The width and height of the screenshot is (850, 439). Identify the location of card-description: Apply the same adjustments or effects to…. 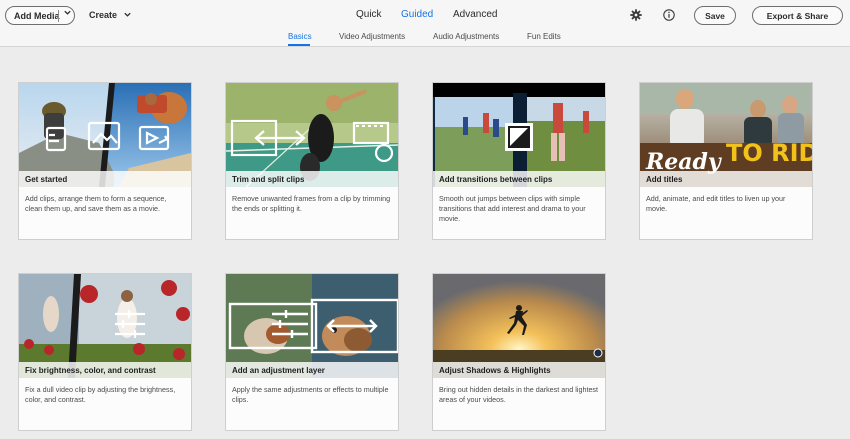
(310, 394).